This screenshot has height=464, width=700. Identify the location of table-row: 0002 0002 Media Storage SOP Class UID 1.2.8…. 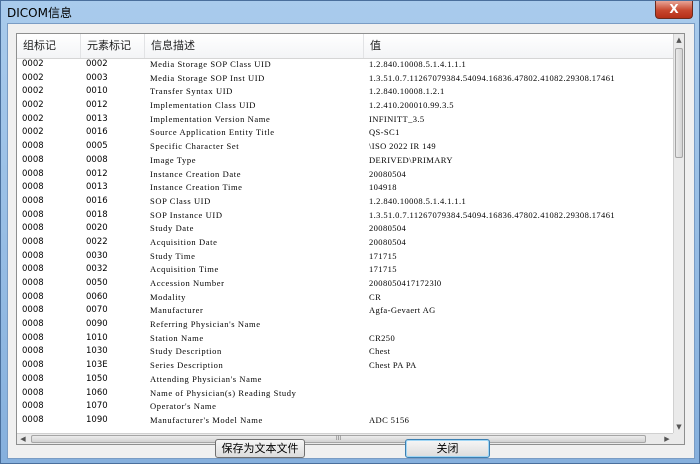
(345, 65).